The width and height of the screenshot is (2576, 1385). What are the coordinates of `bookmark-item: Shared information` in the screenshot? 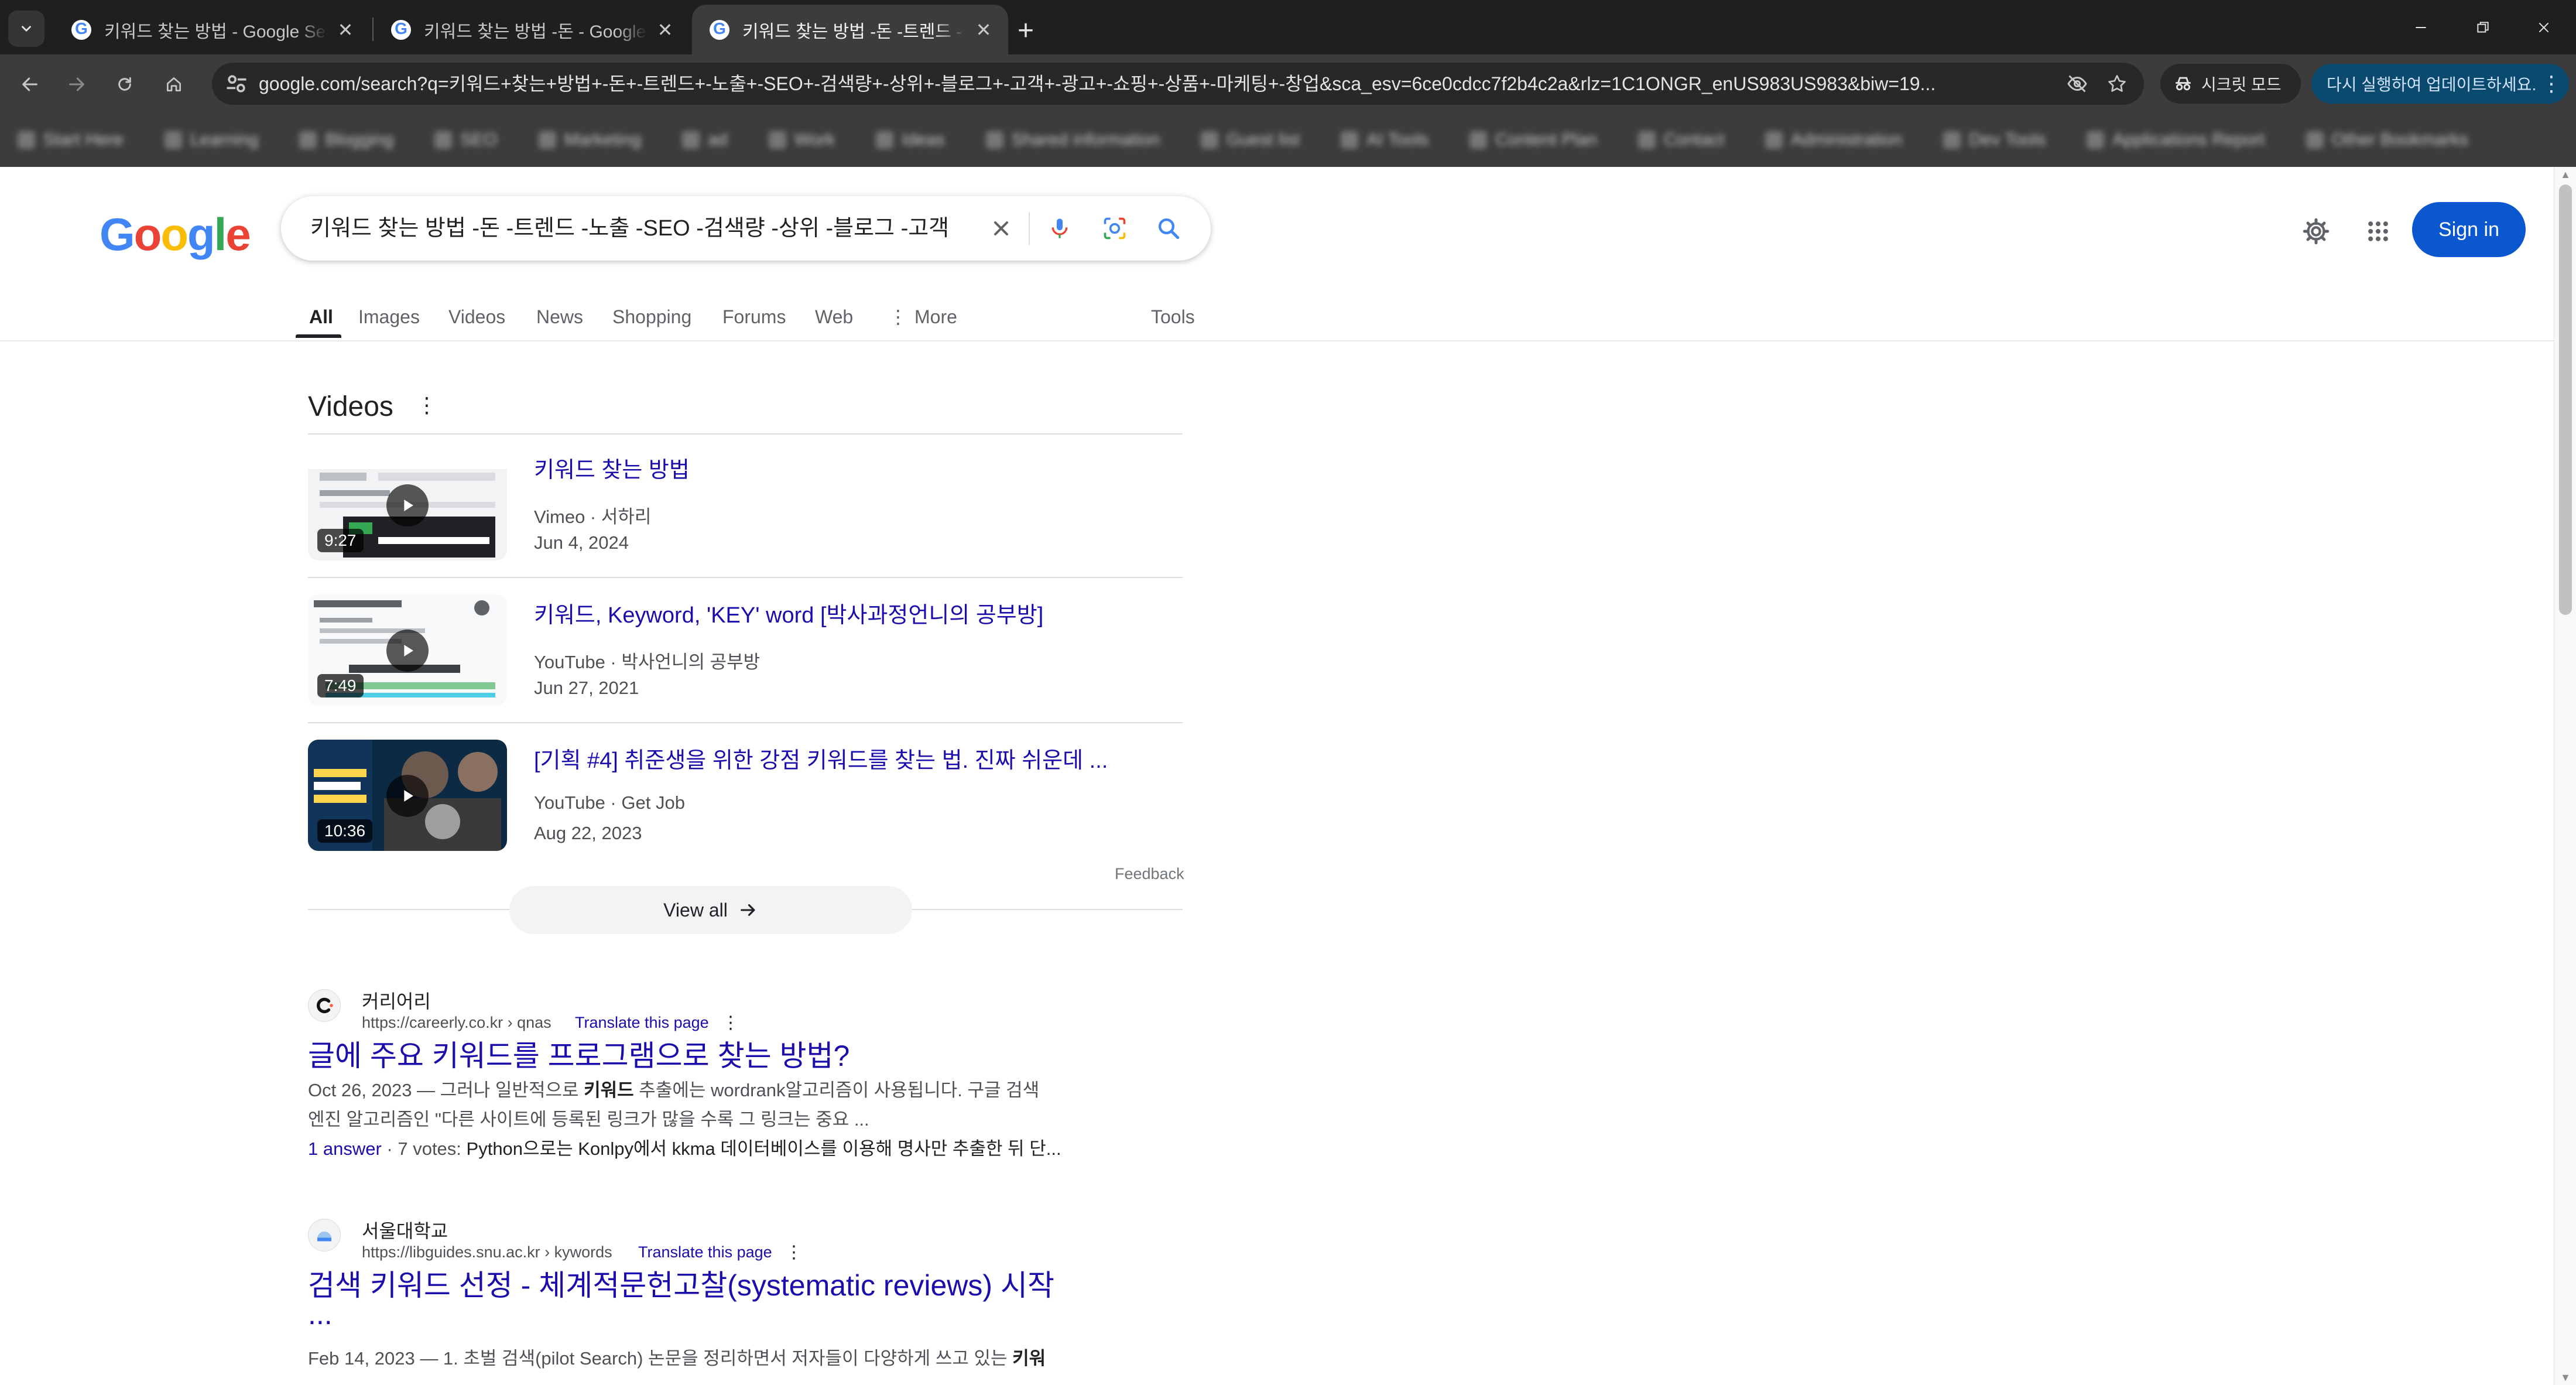 It's located at (1072, 140).